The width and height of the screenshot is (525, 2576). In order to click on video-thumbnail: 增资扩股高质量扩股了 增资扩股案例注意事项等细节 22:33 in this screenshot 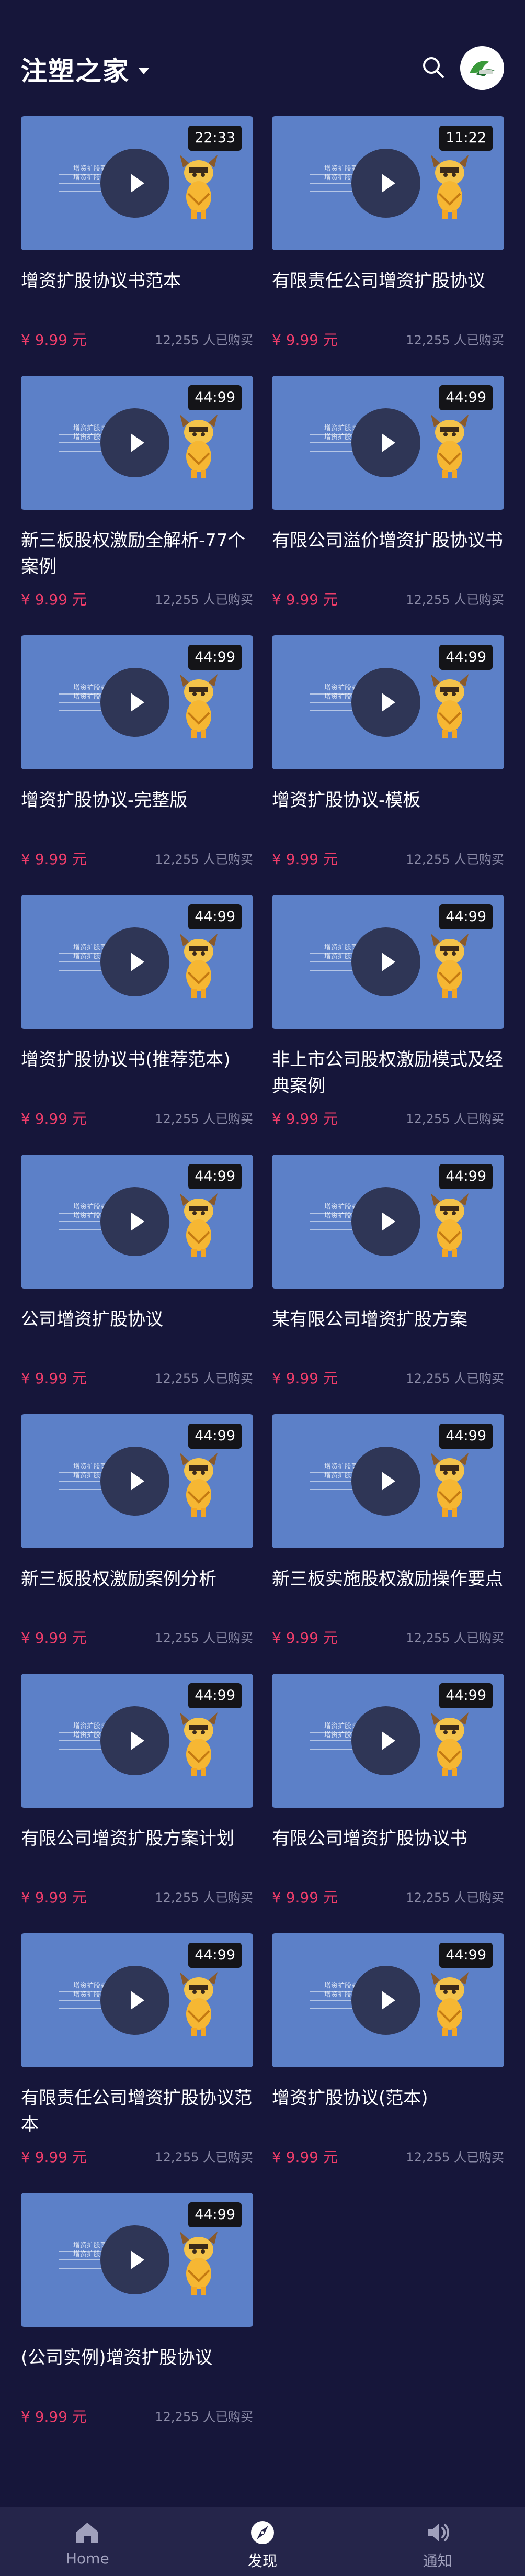, I will do `click(137, 183)`.